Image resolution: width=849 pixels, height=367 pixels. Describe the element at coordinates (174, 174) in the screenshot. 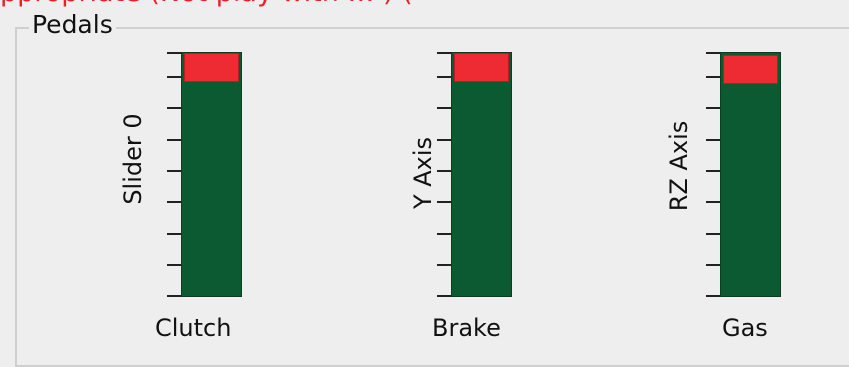

I see `clutch-tick-marks` at that location.